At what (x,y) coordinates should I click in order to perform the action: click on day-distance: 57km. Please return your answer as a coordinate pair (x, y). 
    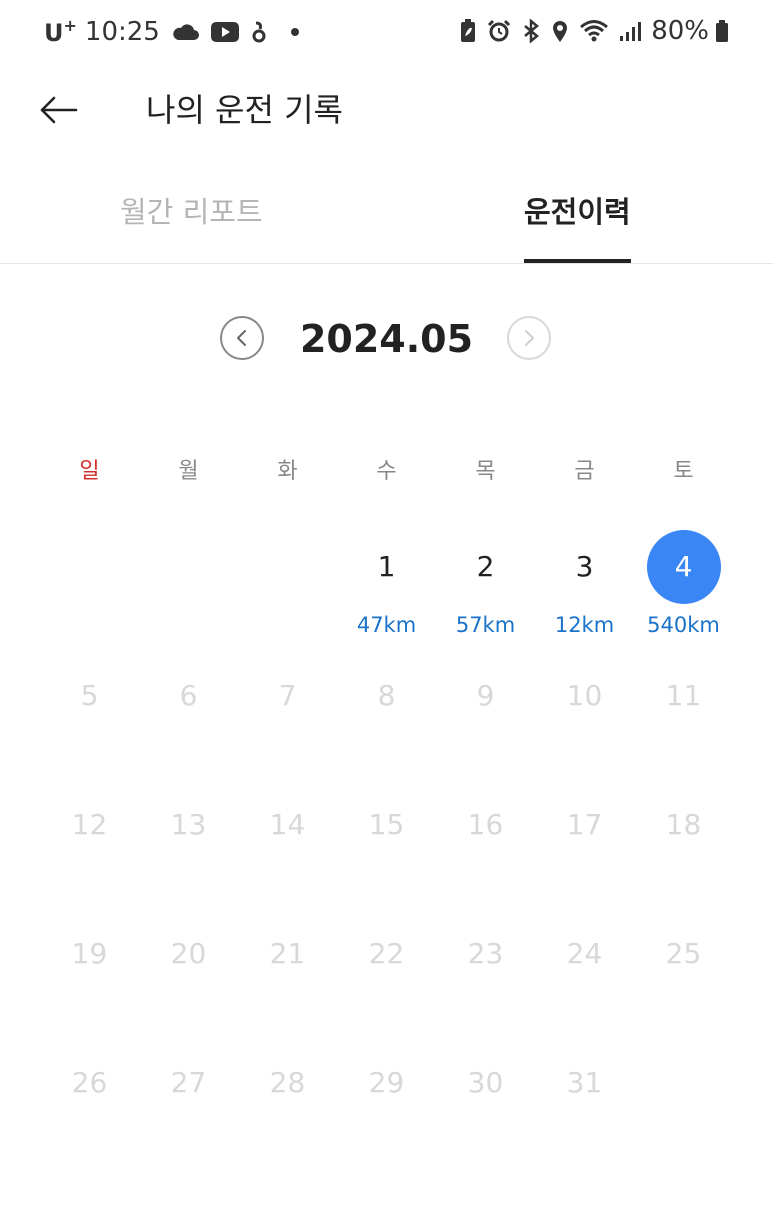
    Looking at the image, I should click on (485, 625).